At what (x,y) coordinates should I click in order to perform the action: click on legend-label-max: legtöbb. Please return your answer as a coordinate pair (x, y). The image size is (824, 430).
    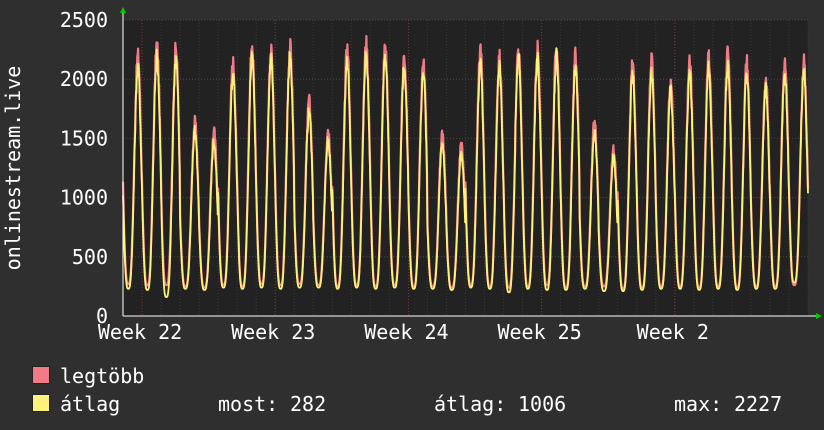
    Looking at the image, I should click on (102, 376).